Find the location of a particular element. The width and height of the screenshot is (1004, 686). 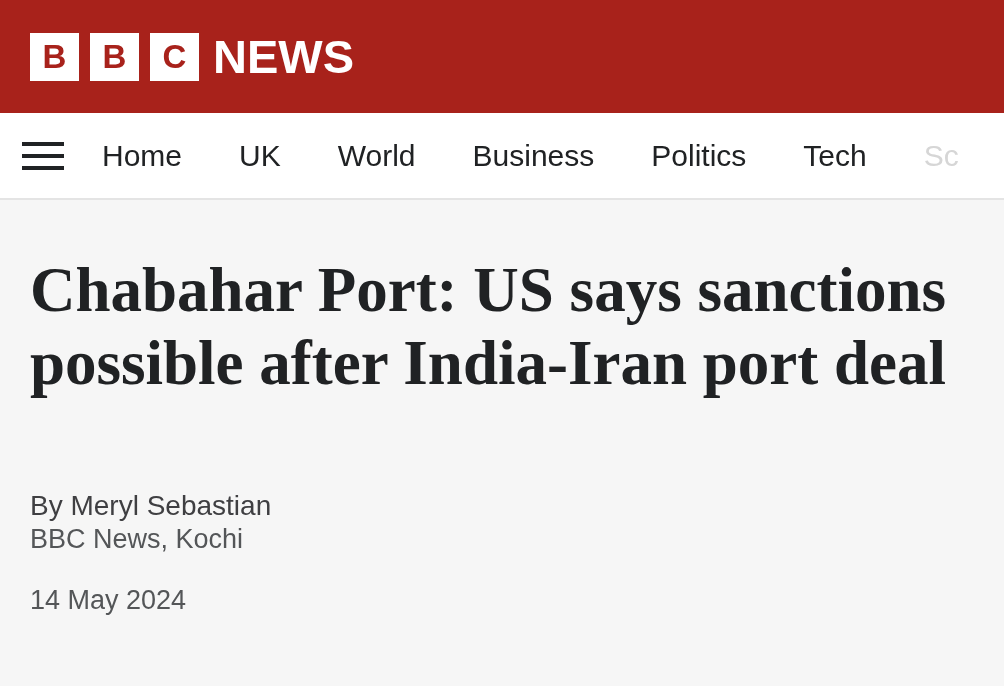

nav-link: Home is located at coordinates (142, 155).